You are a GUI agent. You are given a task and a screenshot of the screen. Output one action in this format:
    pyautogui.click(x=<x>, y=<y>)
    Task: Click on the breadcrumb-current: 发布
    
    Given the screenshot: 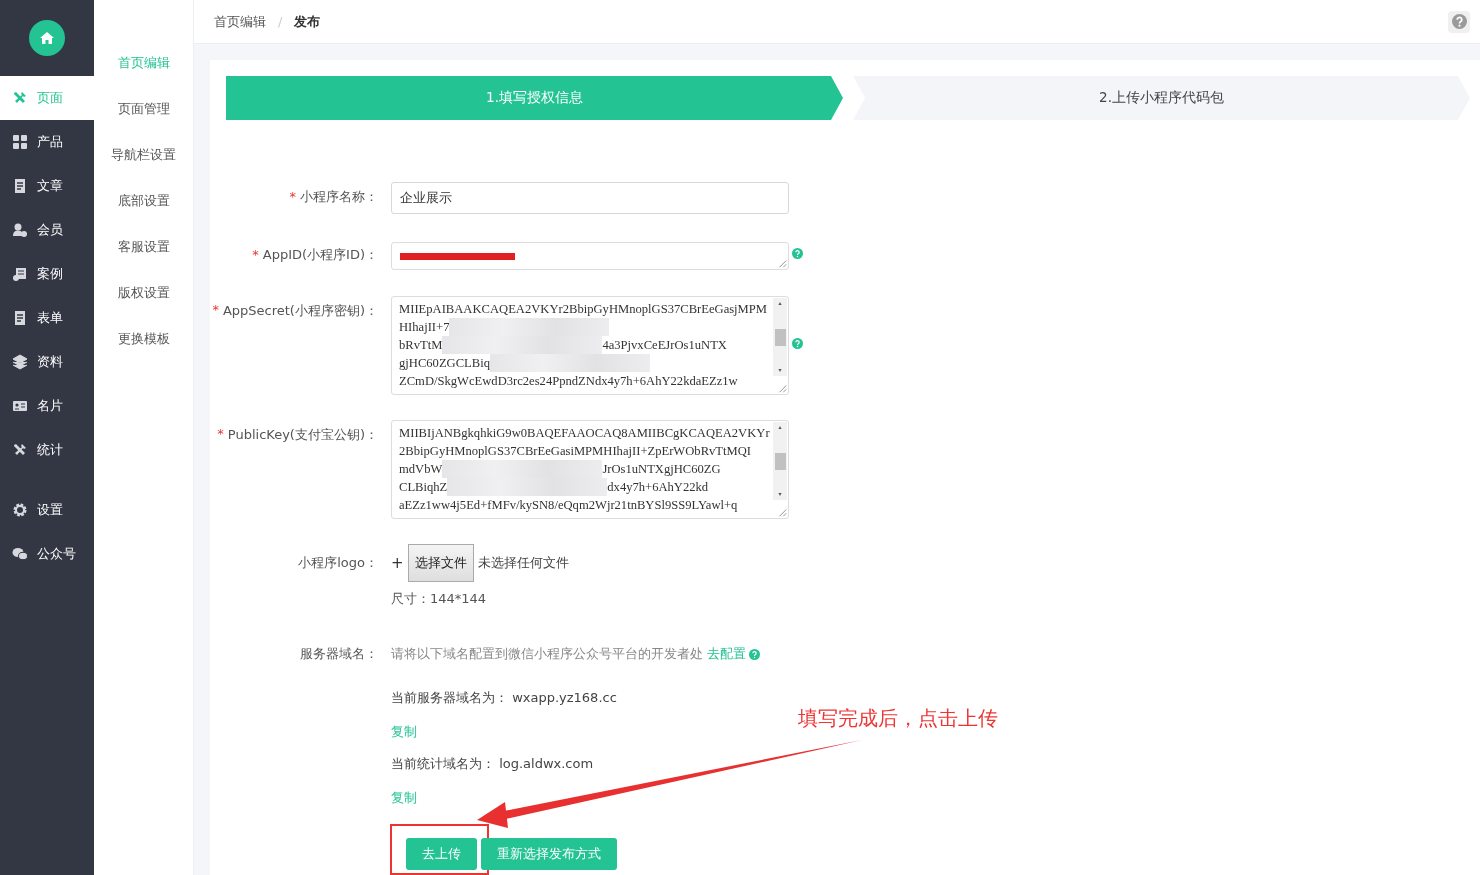 What is the action you would take?
    pyautogui.click(x=307, y=21)
    